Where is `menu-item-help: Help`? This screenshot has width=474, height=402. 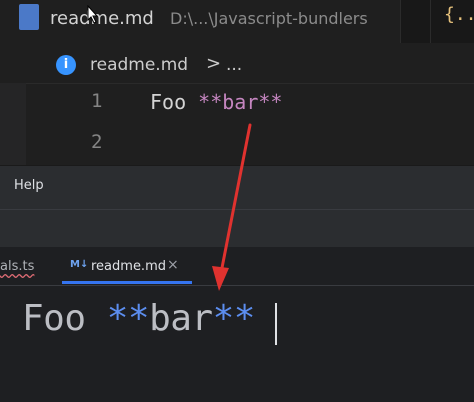
menu-item-help: Help is located at coordinates (29, 185).